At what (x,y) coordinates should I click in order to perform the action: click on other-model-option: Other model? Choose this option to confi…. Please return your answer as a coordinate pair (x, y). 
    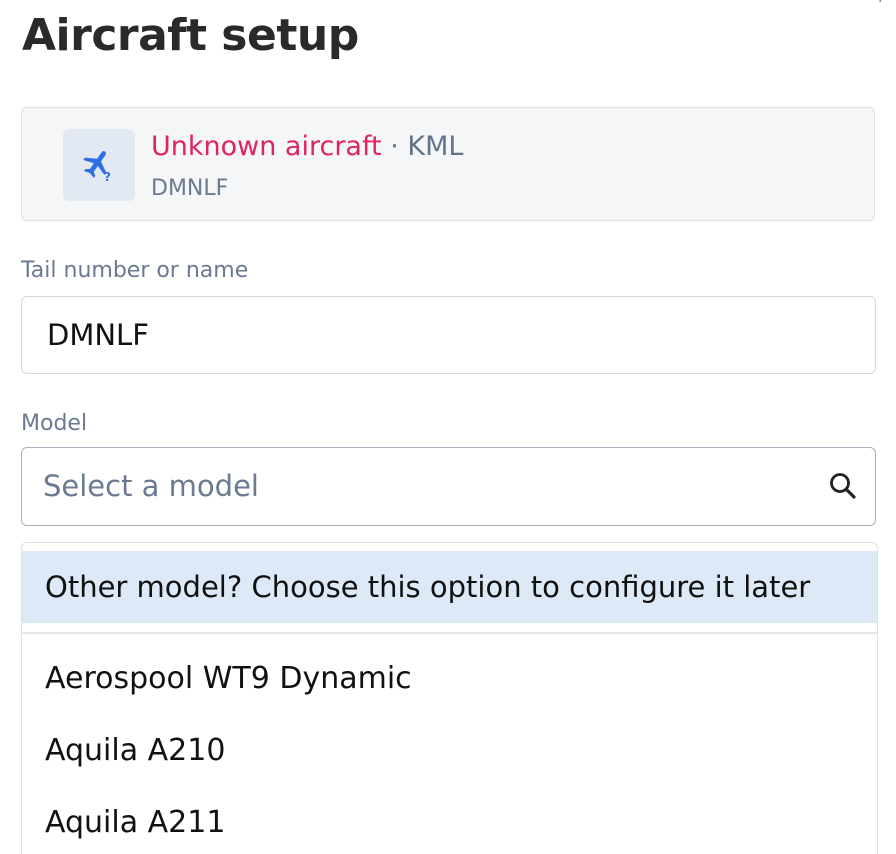
    Looking at the image, I should click on (449, 587).